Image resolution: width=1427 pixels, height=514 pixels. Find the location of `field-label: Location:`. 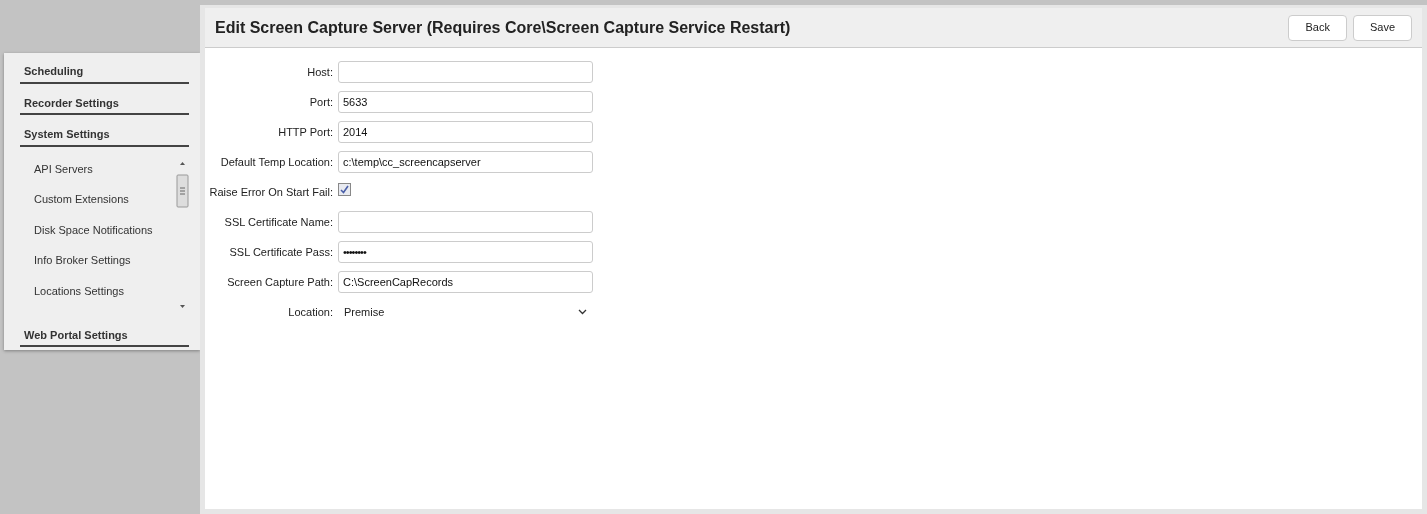

field-label: Location: is located at coordinates (310, 312).